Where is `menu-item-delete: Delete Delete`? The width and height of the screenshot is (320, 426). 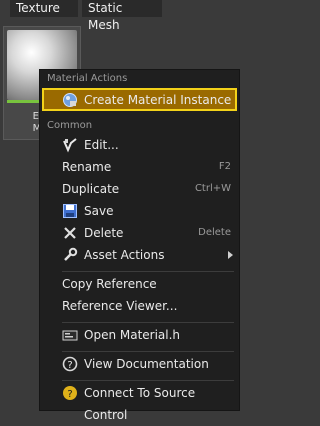 menu-item-delete: Delete Delete is located at coordinates (139, 233).